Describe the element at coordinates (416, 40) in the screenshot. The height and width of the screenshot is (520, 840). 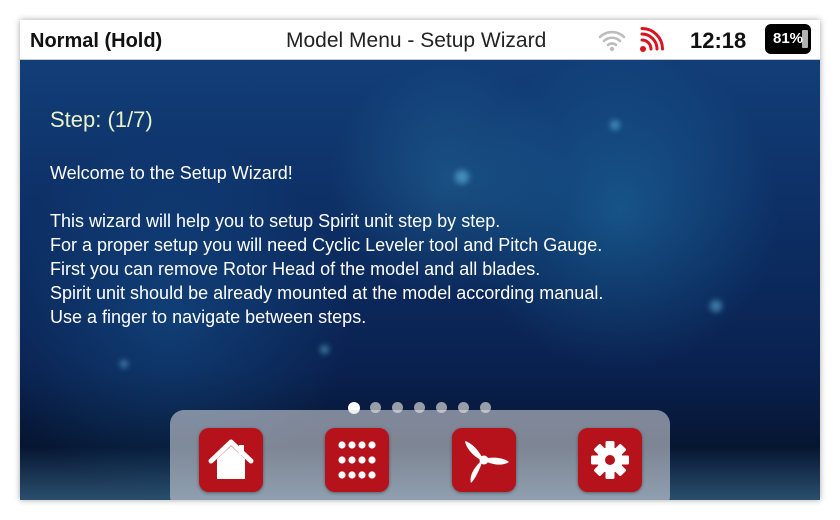
I see `page-title: Model Menu - Setup Wizard` at that location.